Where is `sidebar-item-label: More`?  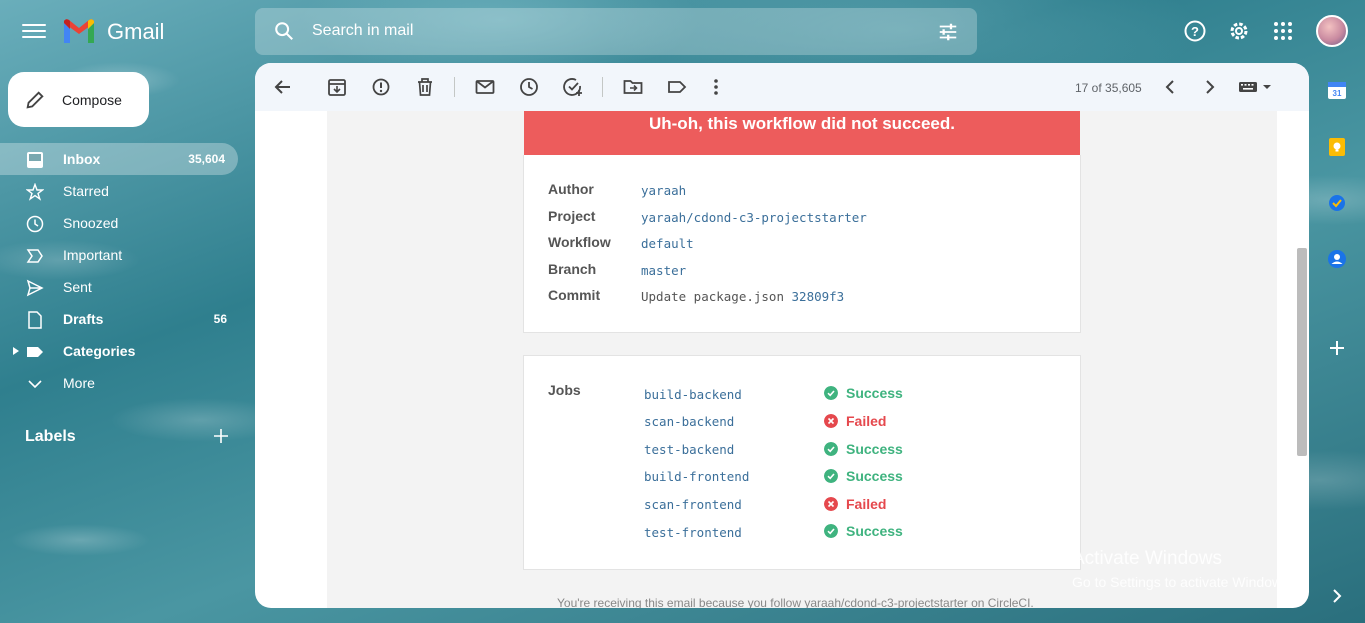
sidebar-item-label: More is located at coordinates (79, 383).